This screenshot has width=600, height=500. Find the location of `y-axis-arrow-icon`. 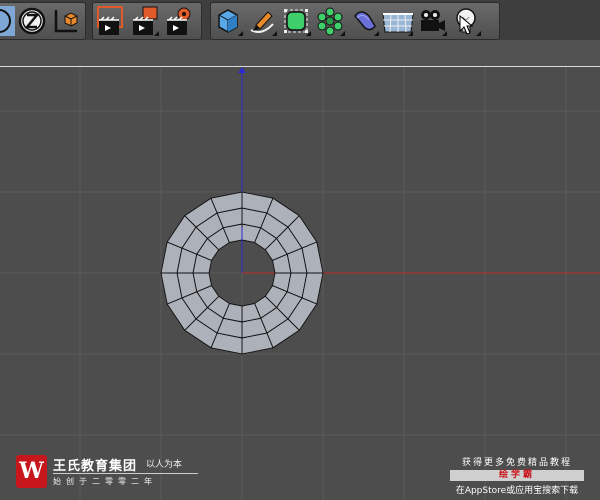

y-axis-arrow-icon is located at coordinates (242, 70).